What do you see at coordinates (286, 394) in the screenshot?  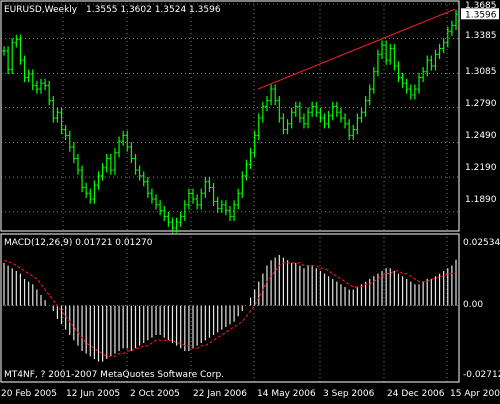 I see `date-label: 14 May 2006` at bounding box center [286, 394].